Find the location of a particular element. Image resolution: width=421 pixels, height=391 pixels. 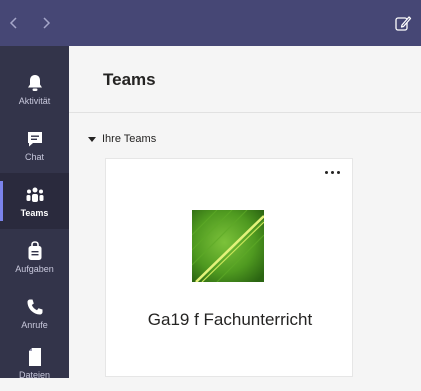

rail-item-assignments: Aufgaben is located at coordinates (34, 257).